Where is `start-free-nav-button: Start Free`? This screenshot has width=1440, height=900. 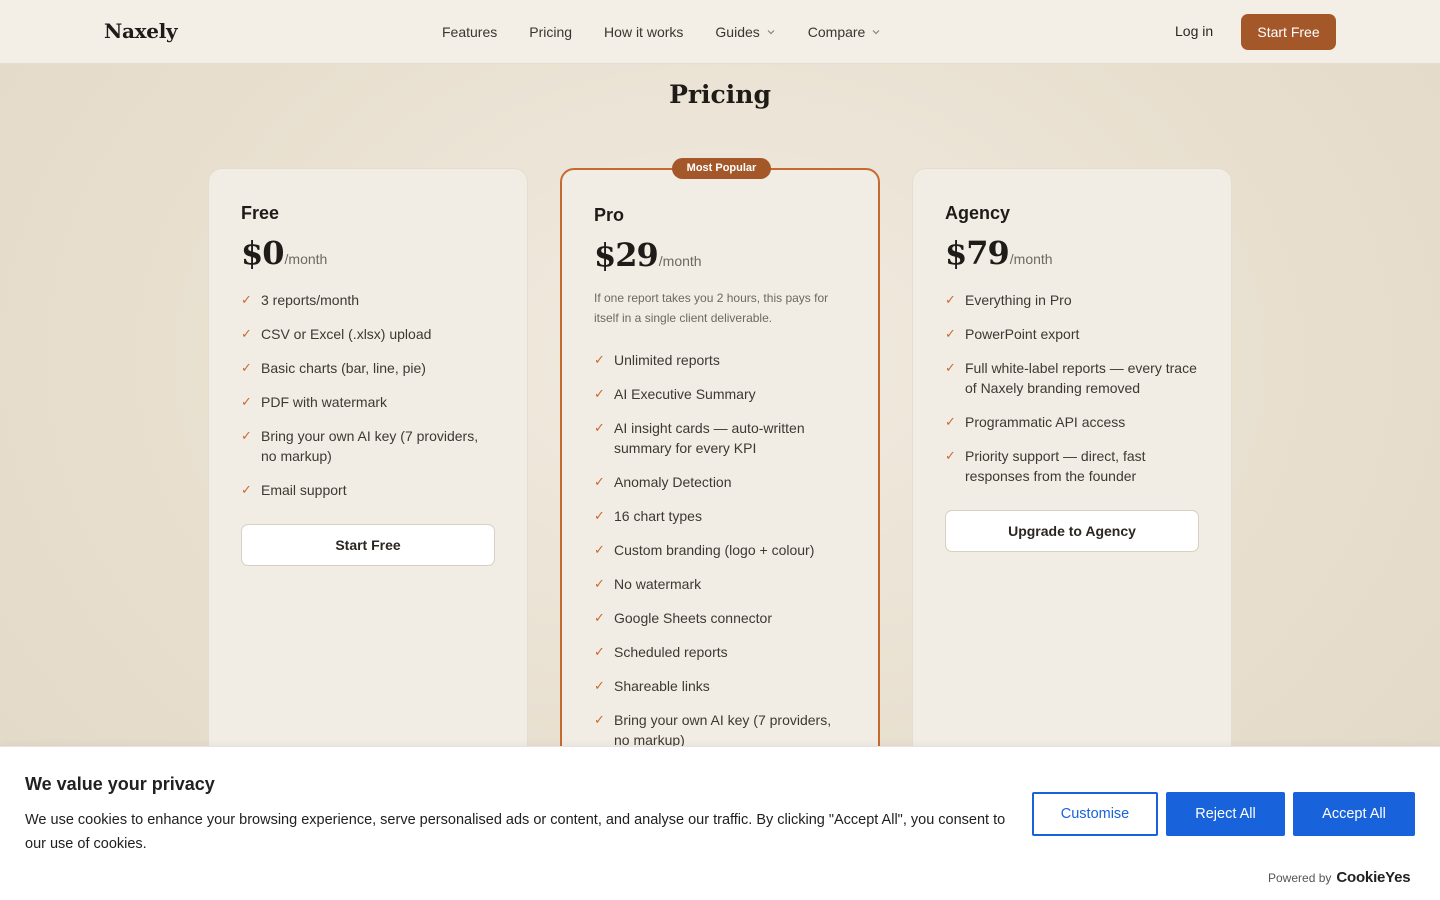 start-free-nav-button: Start Free is located at coordinates (1288, 32).